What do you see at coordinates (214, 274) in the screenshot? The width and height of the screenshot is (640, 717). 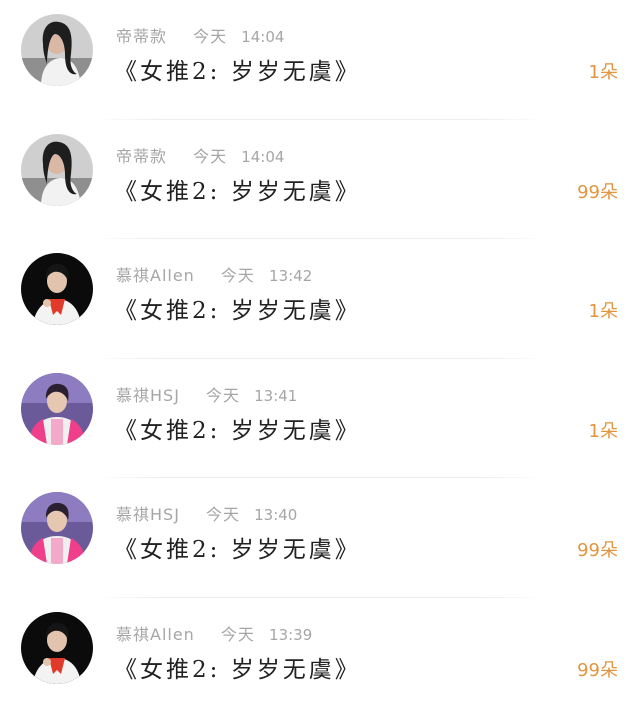 I see `message-meta: 慕祺Allen 今天 13:42` at bounding box center [214, 274].